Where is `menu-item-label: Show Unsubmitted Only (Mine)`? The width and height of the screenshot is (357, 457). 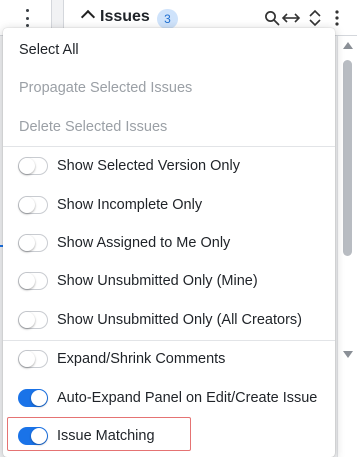 menu-item-label: Show Unsubmitted Only (Mine) is located at coordinates (157, 281).